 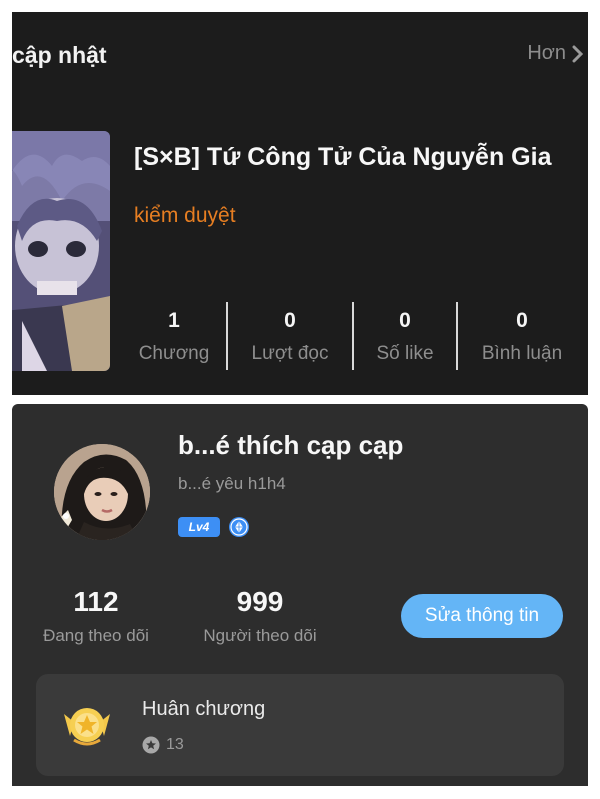 I want to click on badges: Lv4, so click(x=214, y=527).